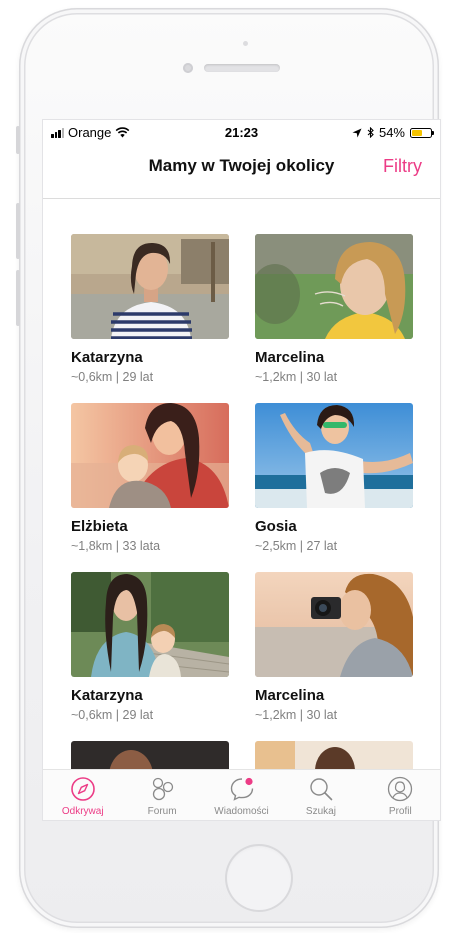 The height and width of the screenshot is (933, 458). Describe the element at coordinates (321, 789) in the screenshot. I see `search-icon` at that location.